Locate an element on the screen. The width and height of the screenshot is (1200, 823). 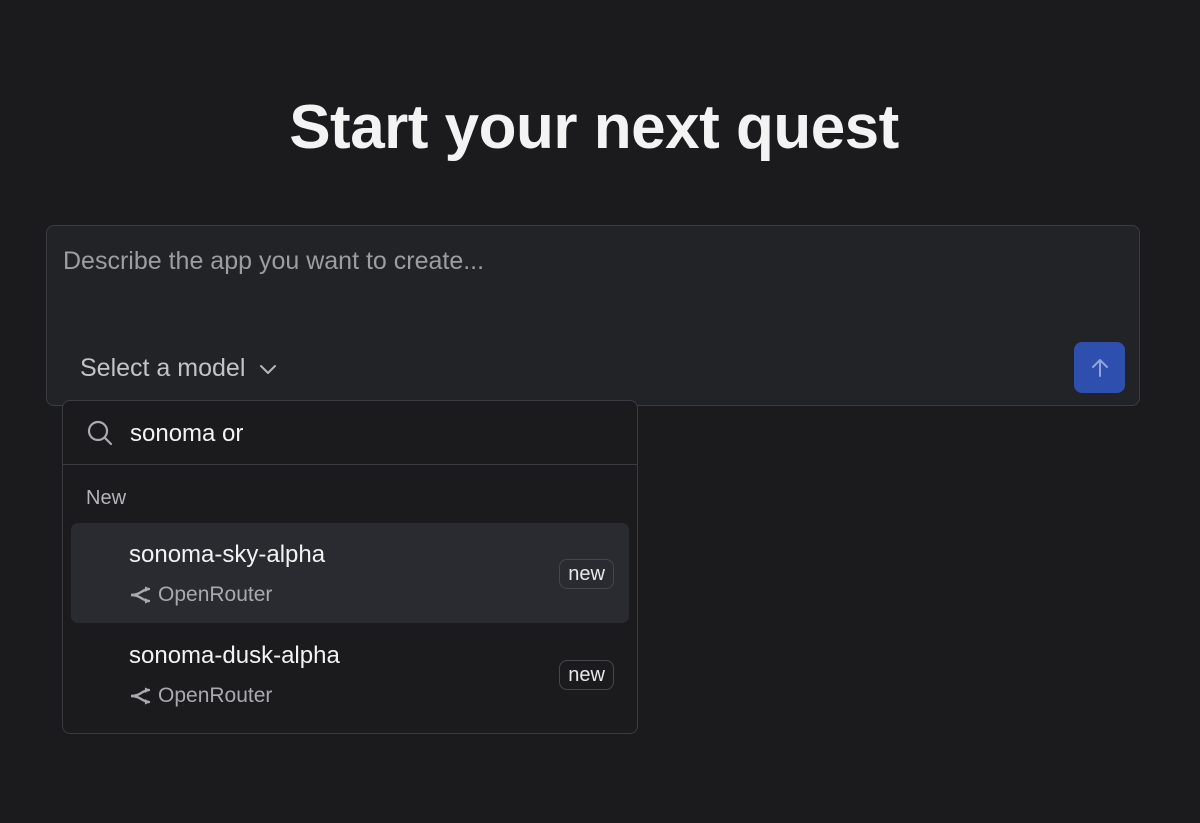
page-title: Start your next quest is located at coordinates (594, 127).